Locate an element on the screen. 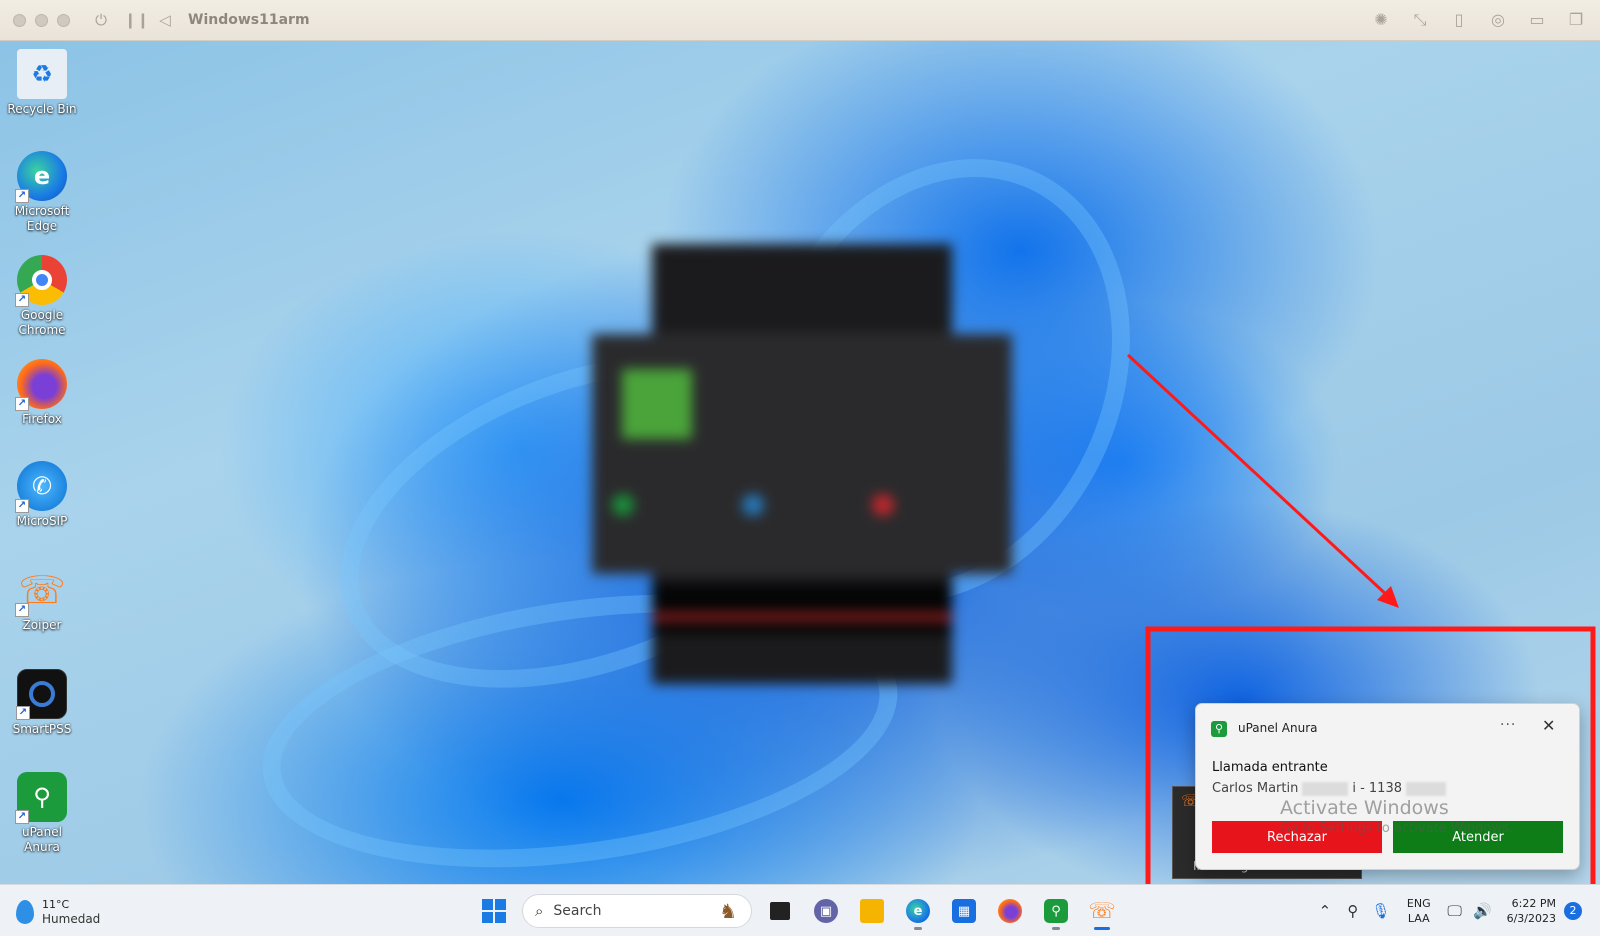  reject-call-button: Rechazar is located at coordinates (1297, 837).